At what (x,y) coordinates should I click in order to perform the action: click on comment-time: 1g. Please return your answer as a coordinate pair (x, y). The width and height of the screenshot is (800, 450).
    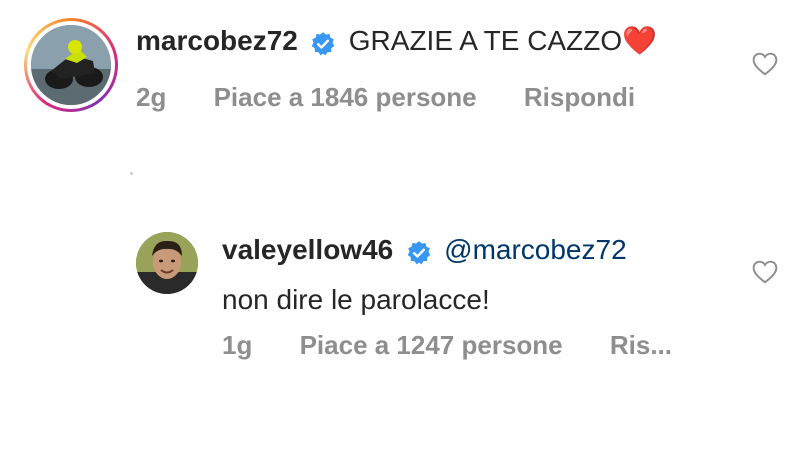
    Looking at the image, I should click on (237, 345).